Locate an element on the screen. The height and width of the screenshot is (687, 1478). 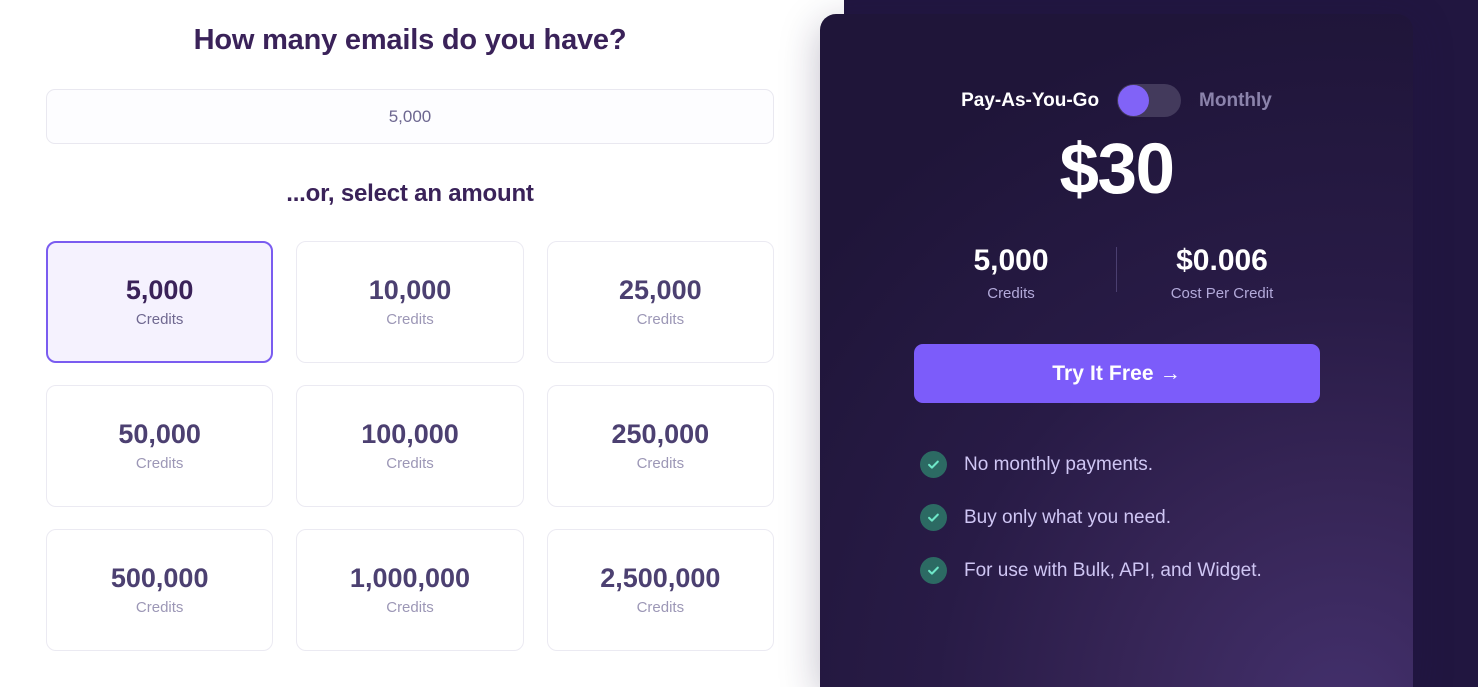
plan-stat-value: 5,000 is located at coordinates (1011, 260).